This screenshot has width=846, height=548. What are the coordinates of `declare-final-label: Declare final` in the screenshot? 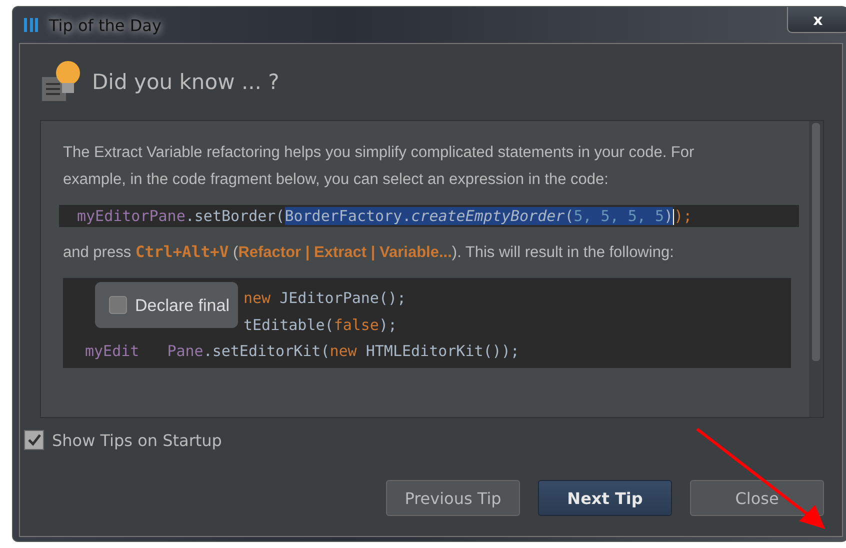 It's located at (182, 305).